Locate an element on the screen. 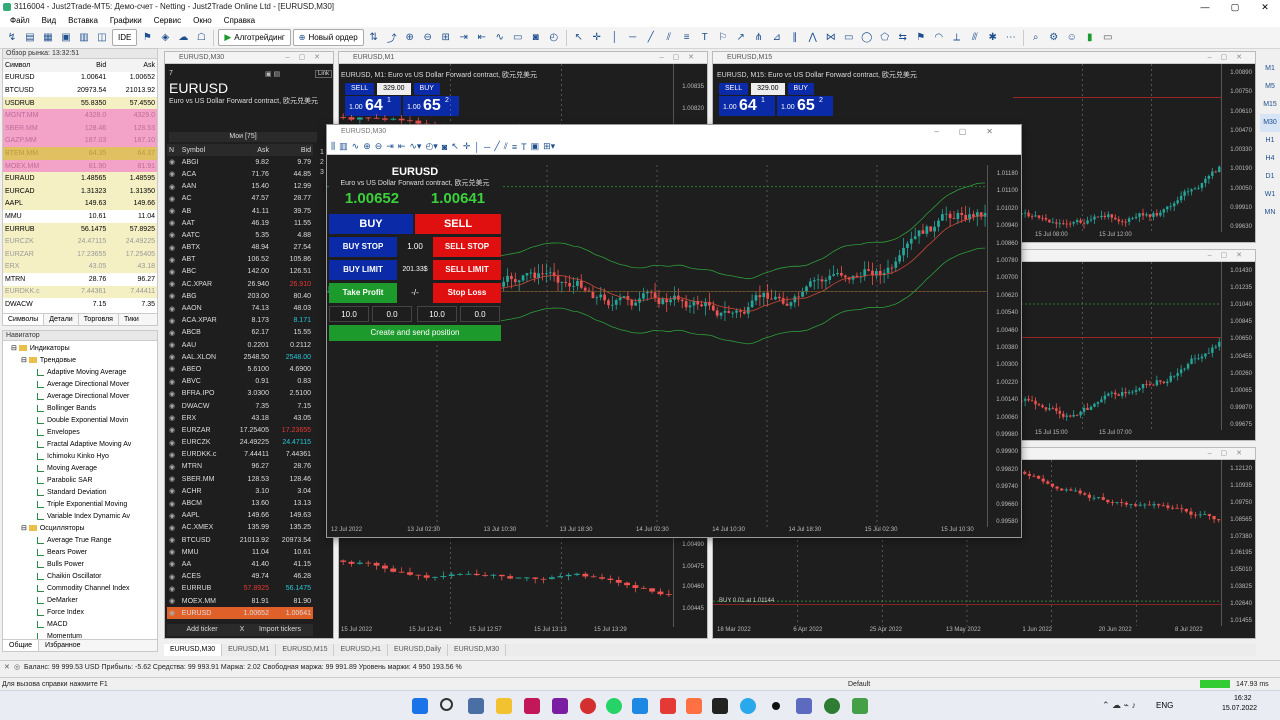  menu-view: Вид is located at coordinates (49, 20).